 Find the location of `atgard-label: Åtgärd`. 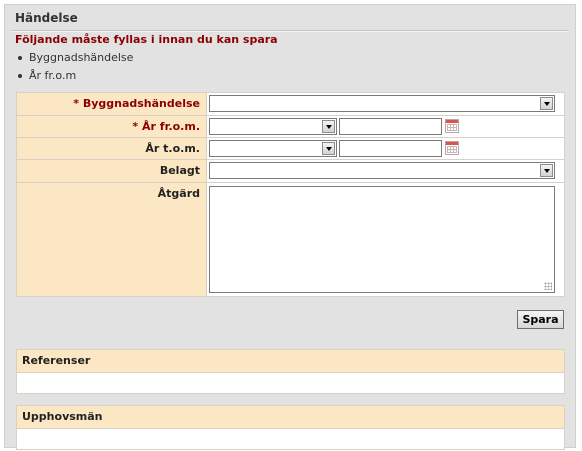

atgard-label: Åtgärd is located at coordinates (111, 239).